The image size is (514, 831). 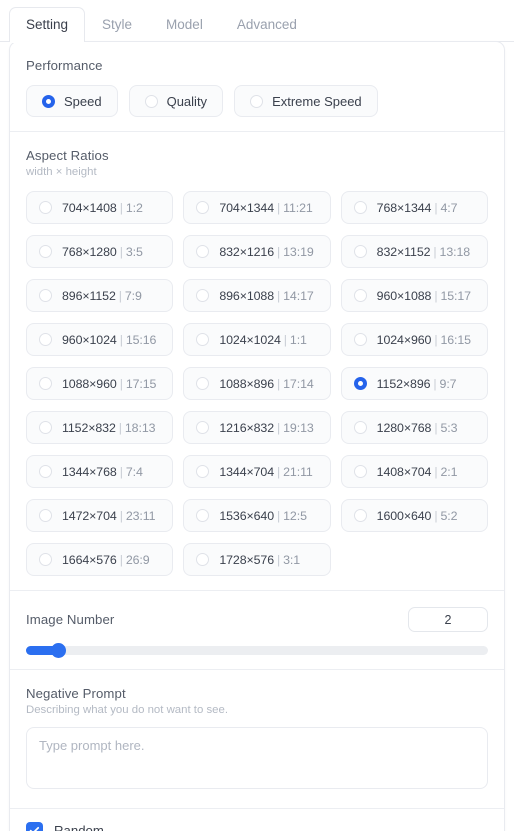 What do you see at coordinates (64, 65) in the screenshot?
I see `performance-title: Performance` at bounding box center [64, 65].